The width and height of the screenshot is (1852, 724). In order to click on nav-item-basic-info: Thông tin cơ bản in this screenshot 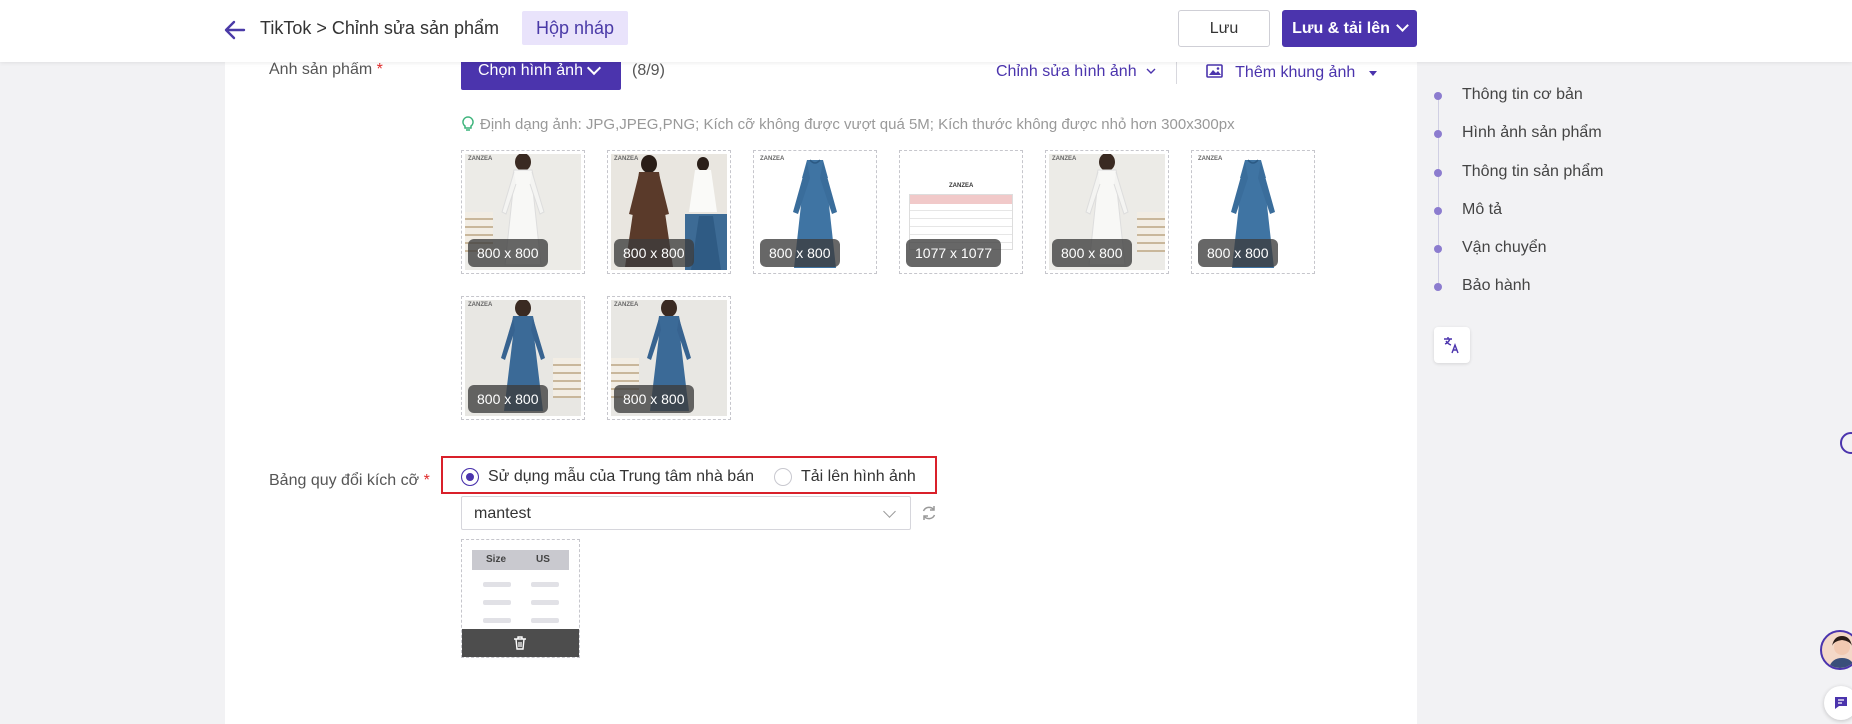, I will do `click(1506, 95)`.